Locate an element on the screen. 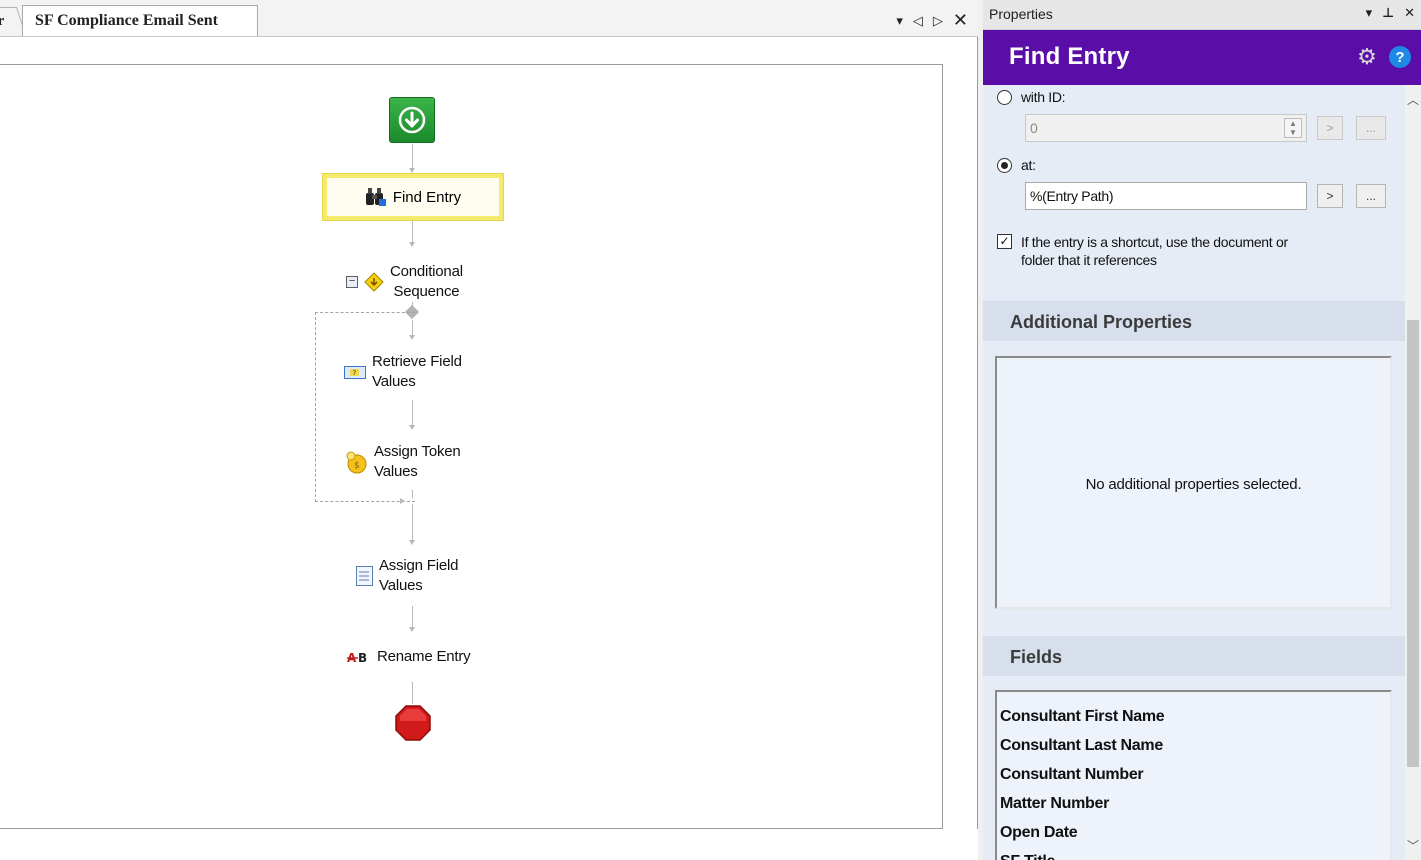 This screenshot has height=860, width=1421. svg-text: B is located at coordinates (362, 657).